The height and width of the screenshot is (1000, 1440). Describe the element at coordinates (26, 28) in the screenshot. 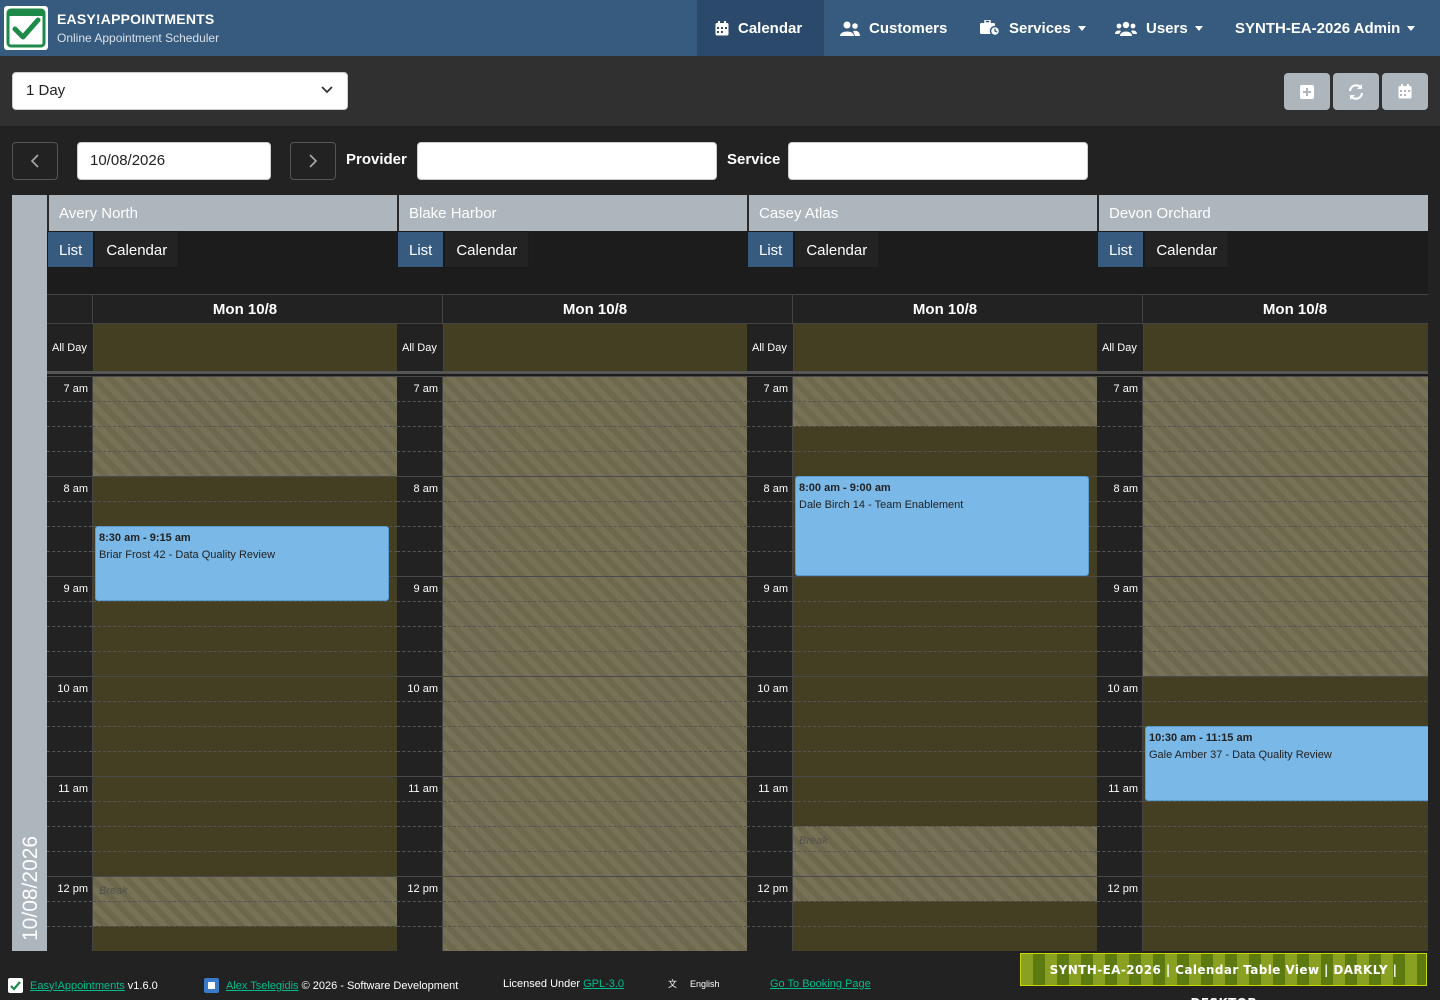

I see `app-logo` at that location.